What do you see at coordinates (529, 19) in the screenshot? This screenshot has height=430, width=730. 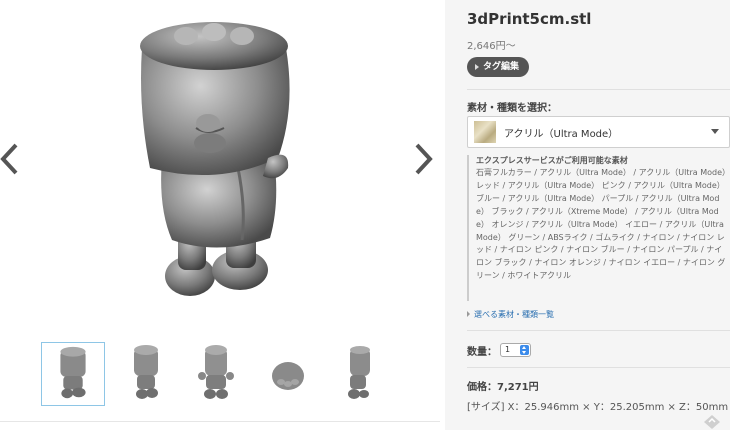 I see `product-title: 3dPrint5cm.stl` at bounding box center [529, 19].